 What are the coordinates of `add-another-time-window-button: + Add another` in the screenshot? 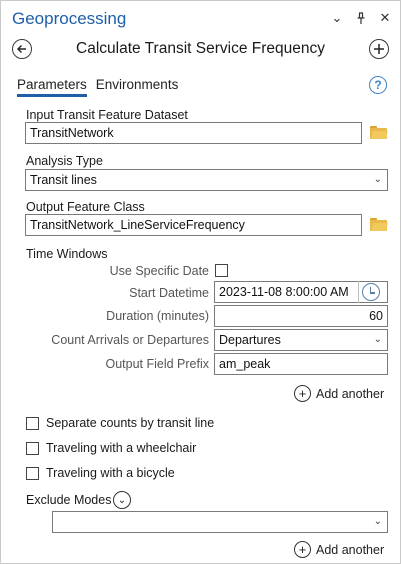 It's located at (339, 393).